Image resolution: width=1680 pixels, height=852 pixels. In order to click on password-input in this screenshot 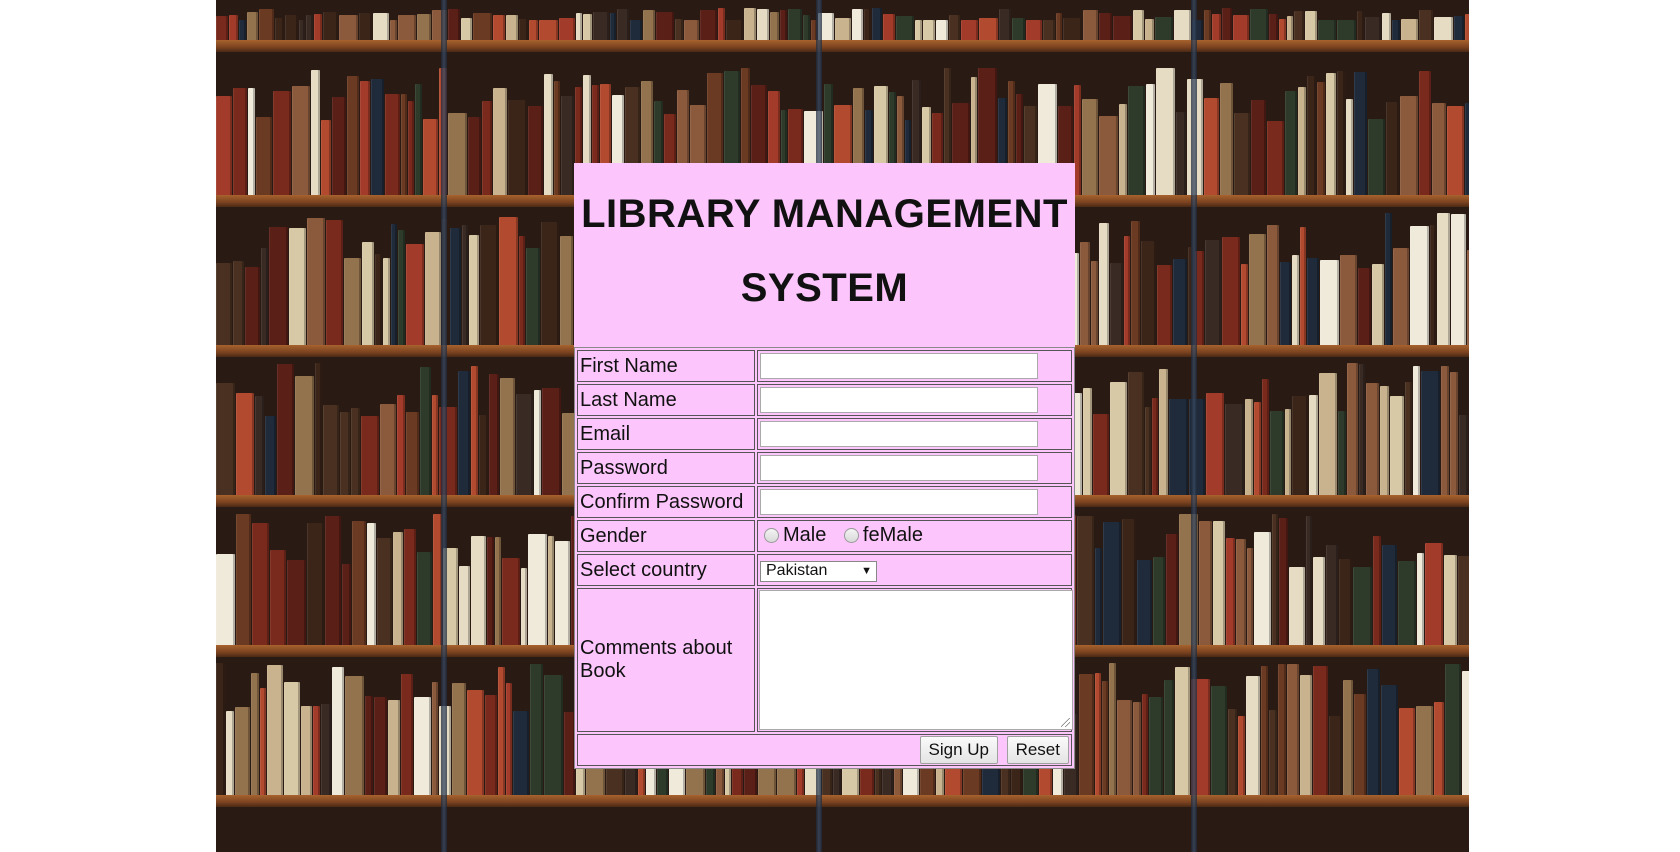, I will do `click(899, 468)`.